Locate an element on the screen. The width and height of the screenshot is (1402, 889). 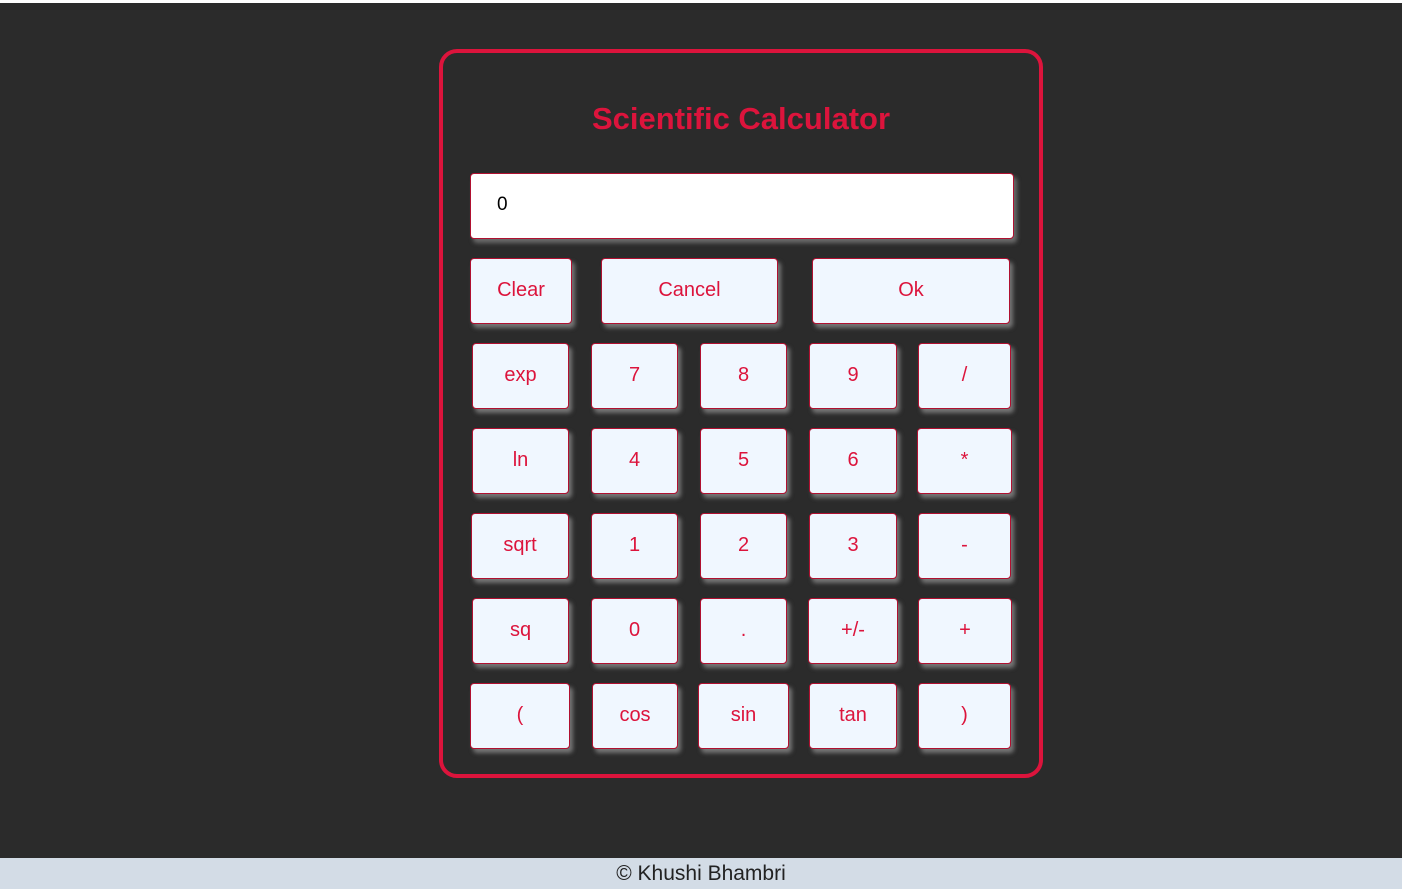
key-3: 3 is located at coordinates (853, 546).